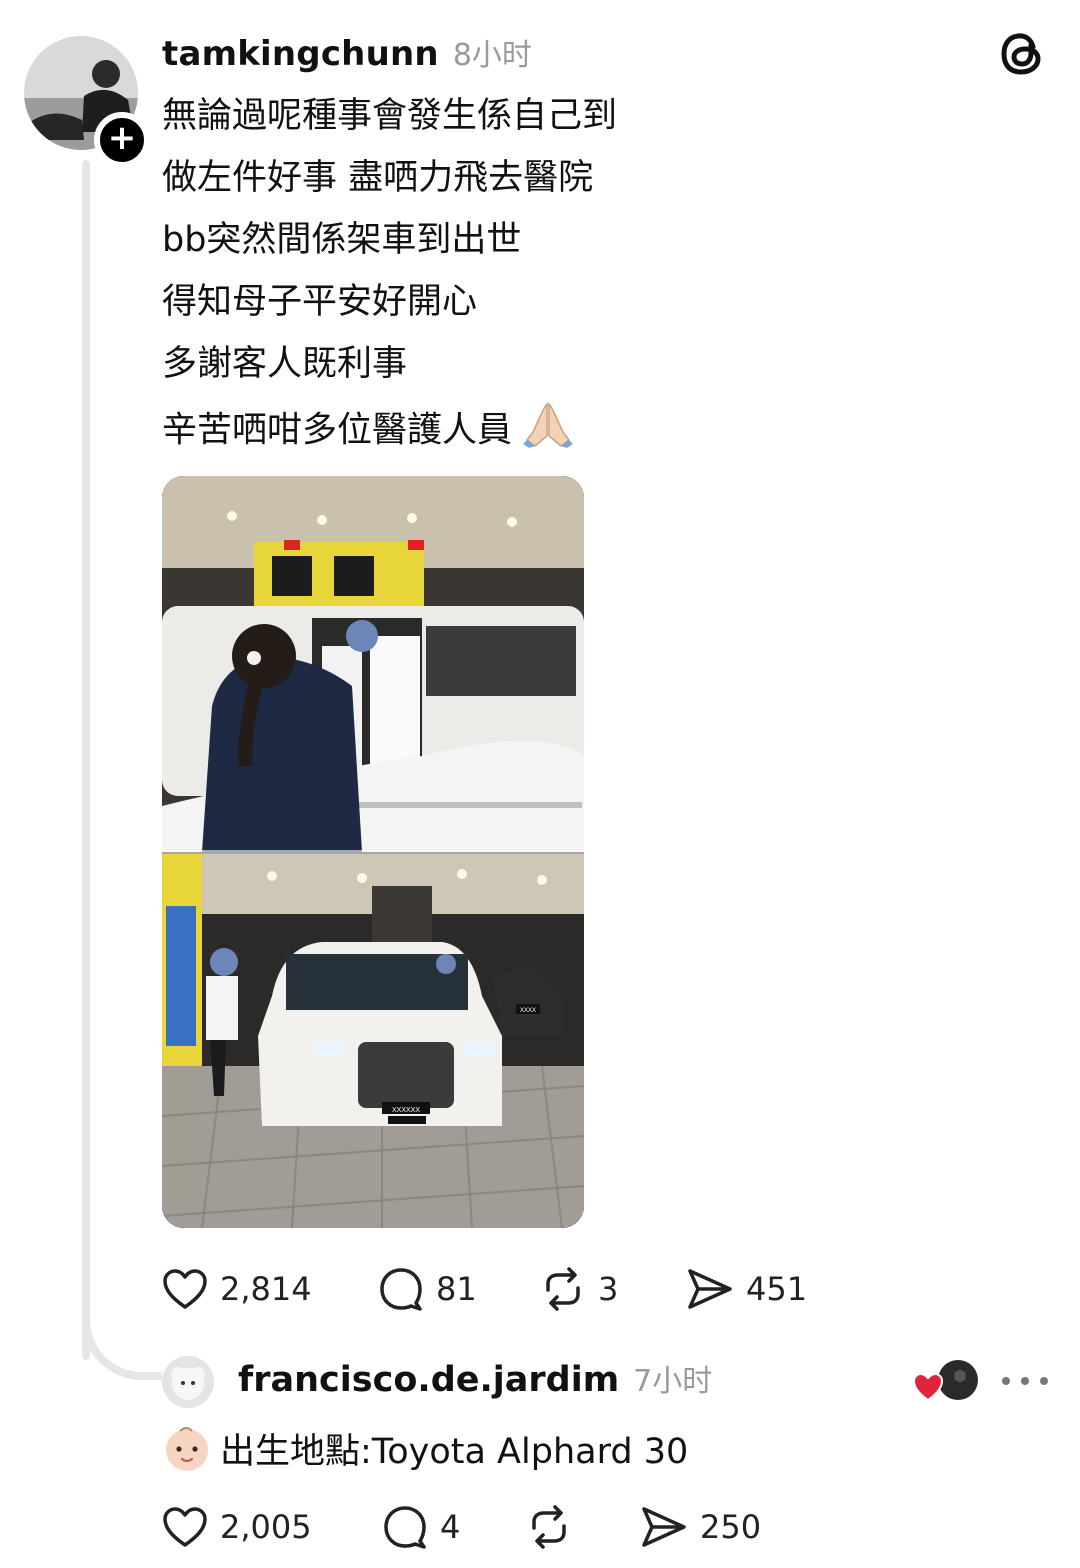 The height and width of the screenshot is (1568, 1080). I want to click on follow-plus-button: +, so click(122, 140).